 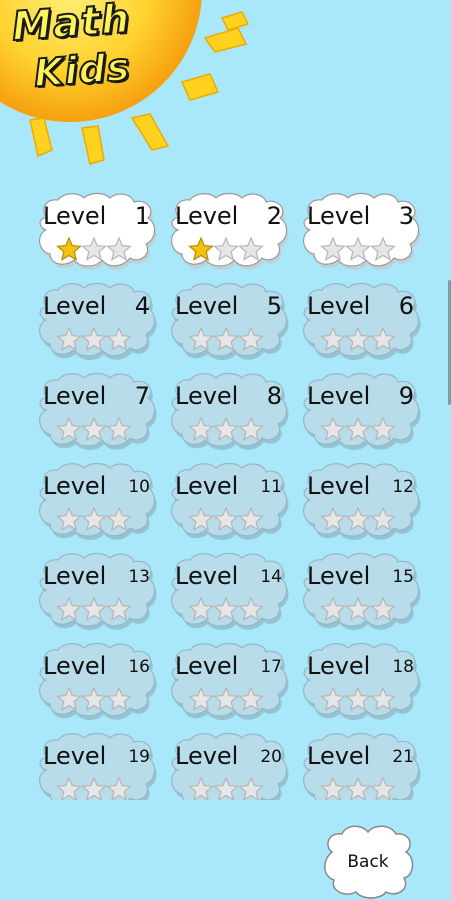 What do you see at coordinates (271, 487) in the screenshot?
I see `level-number: 11` at bounding box center [271, 487].